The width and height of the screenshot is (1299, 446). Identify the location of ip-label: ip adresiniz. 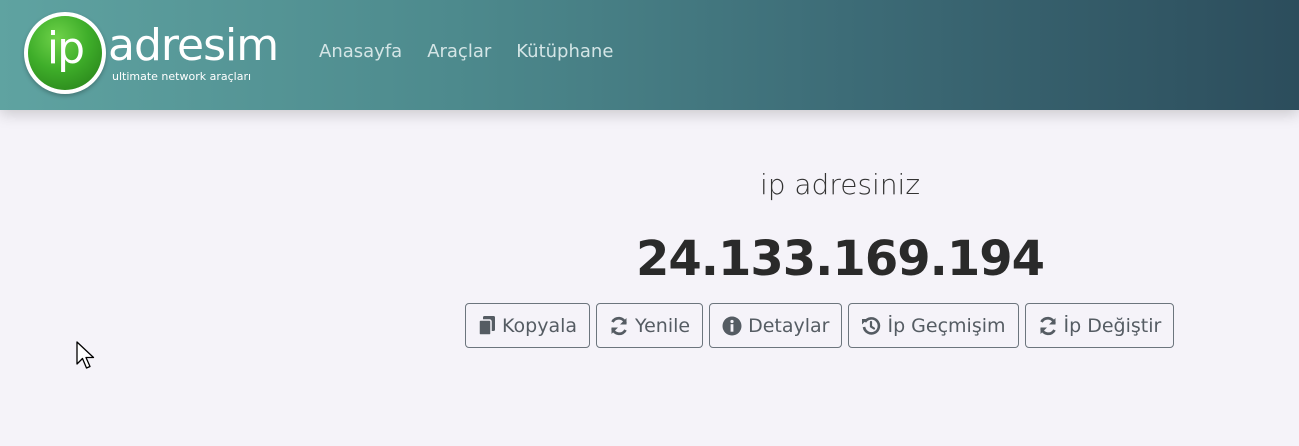
(840, 184).